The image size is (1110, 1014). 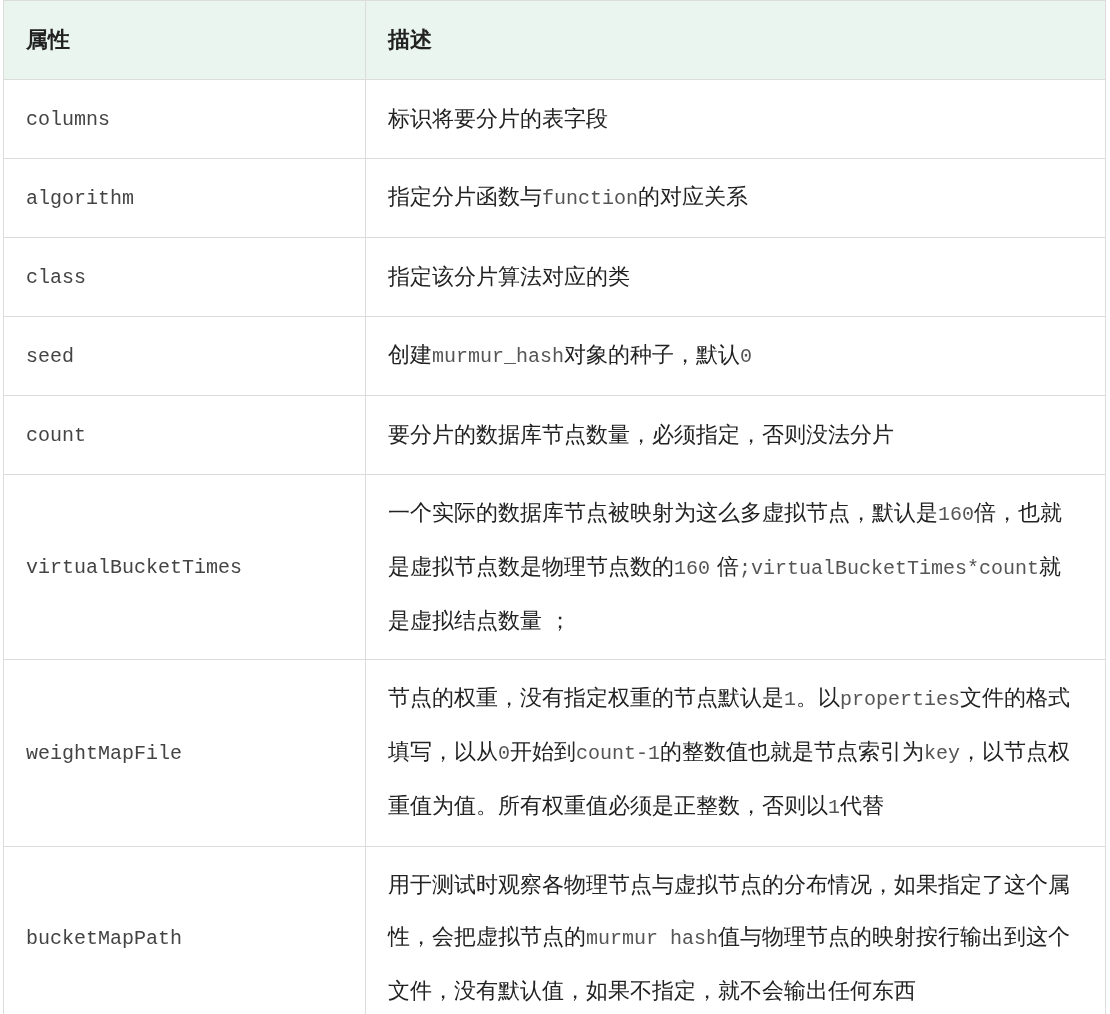 I want to click on attribute-description: 创建murmur_hash对象的种子，默认0, so click(x=571, y=355).